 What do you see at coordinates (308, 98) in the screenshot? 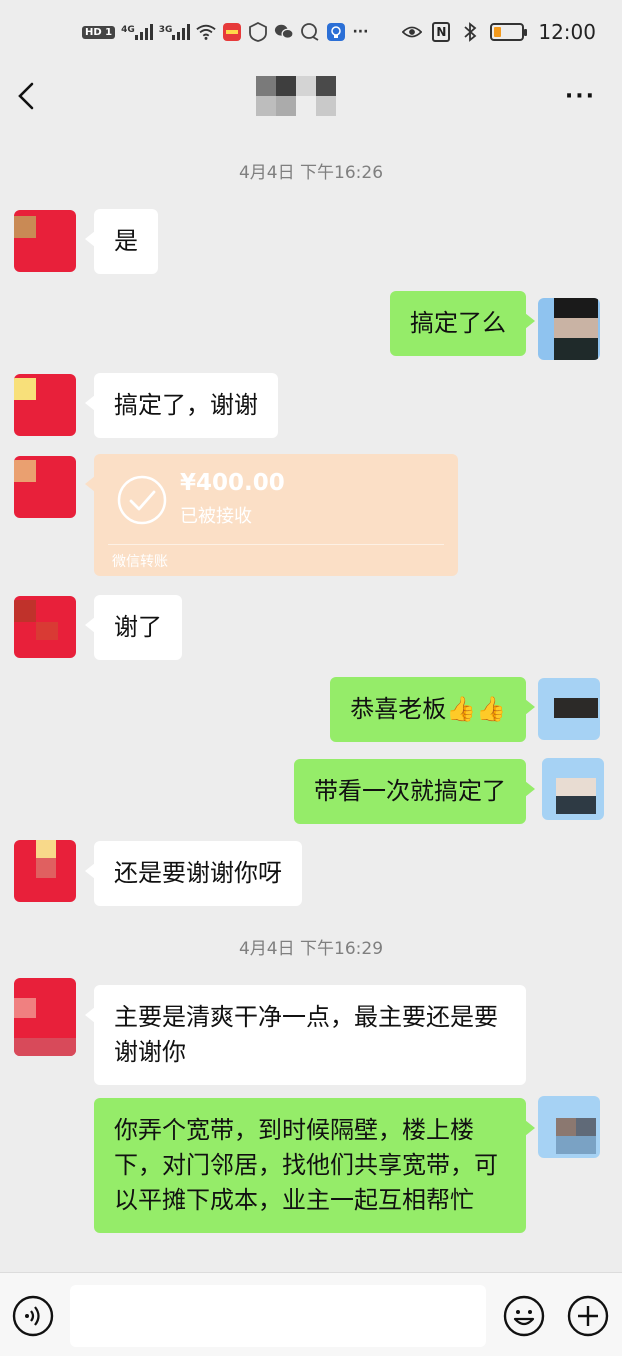
I see `contact-name-pixelated` at bounding box center [308, 98].